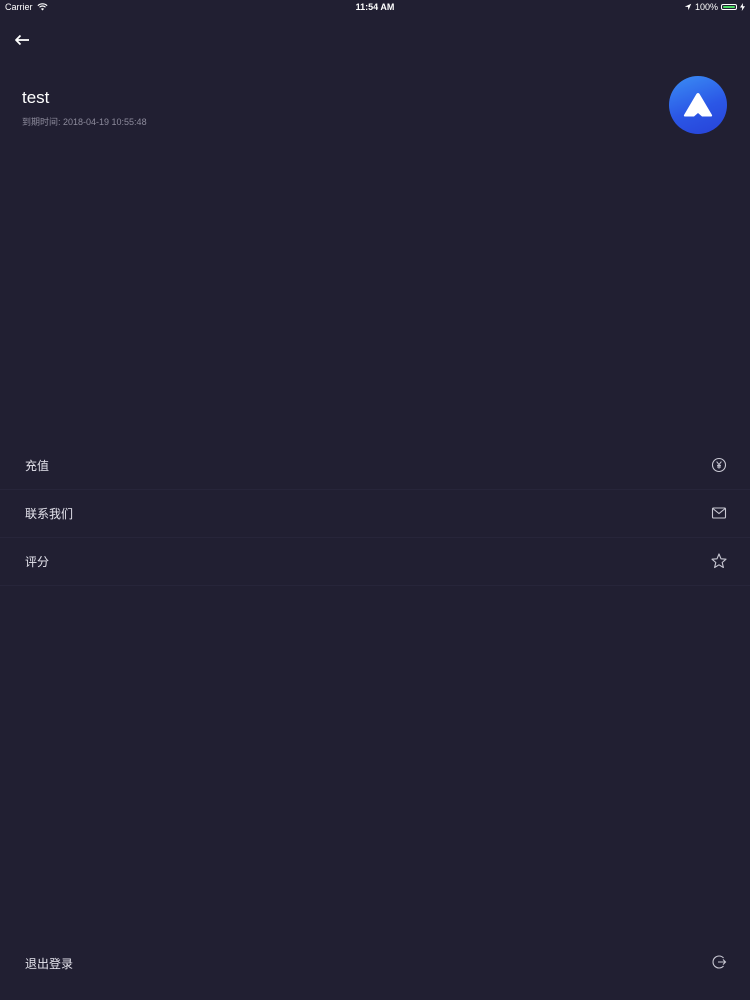 The image size is (750, 1000). Describe the element at coordinates (719, 465) in the screenshot. I see `yuan-circle-icon` at that location.